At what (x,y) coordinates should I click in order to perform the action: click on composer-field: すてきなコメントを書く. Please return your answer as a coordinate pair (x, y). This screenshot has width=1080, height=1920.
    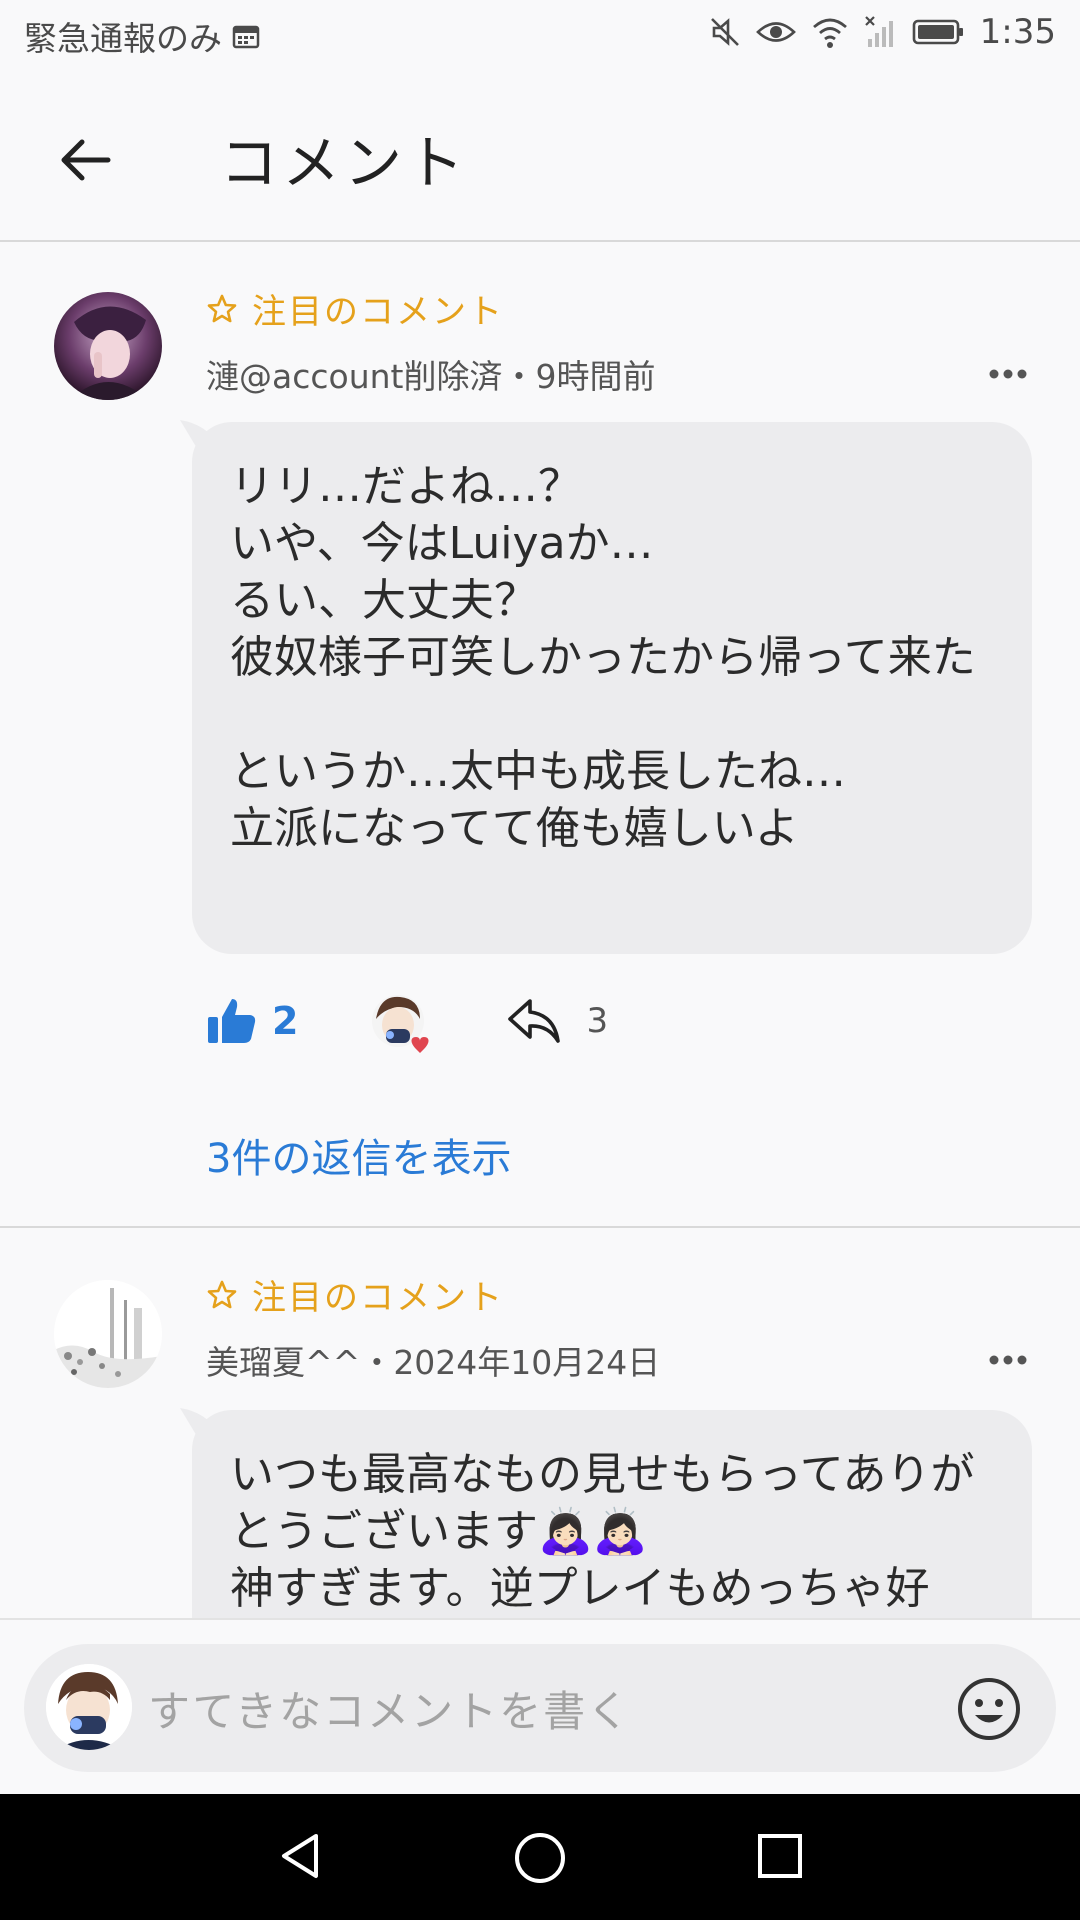
    Looking at the image, I should click on (540, 1708).